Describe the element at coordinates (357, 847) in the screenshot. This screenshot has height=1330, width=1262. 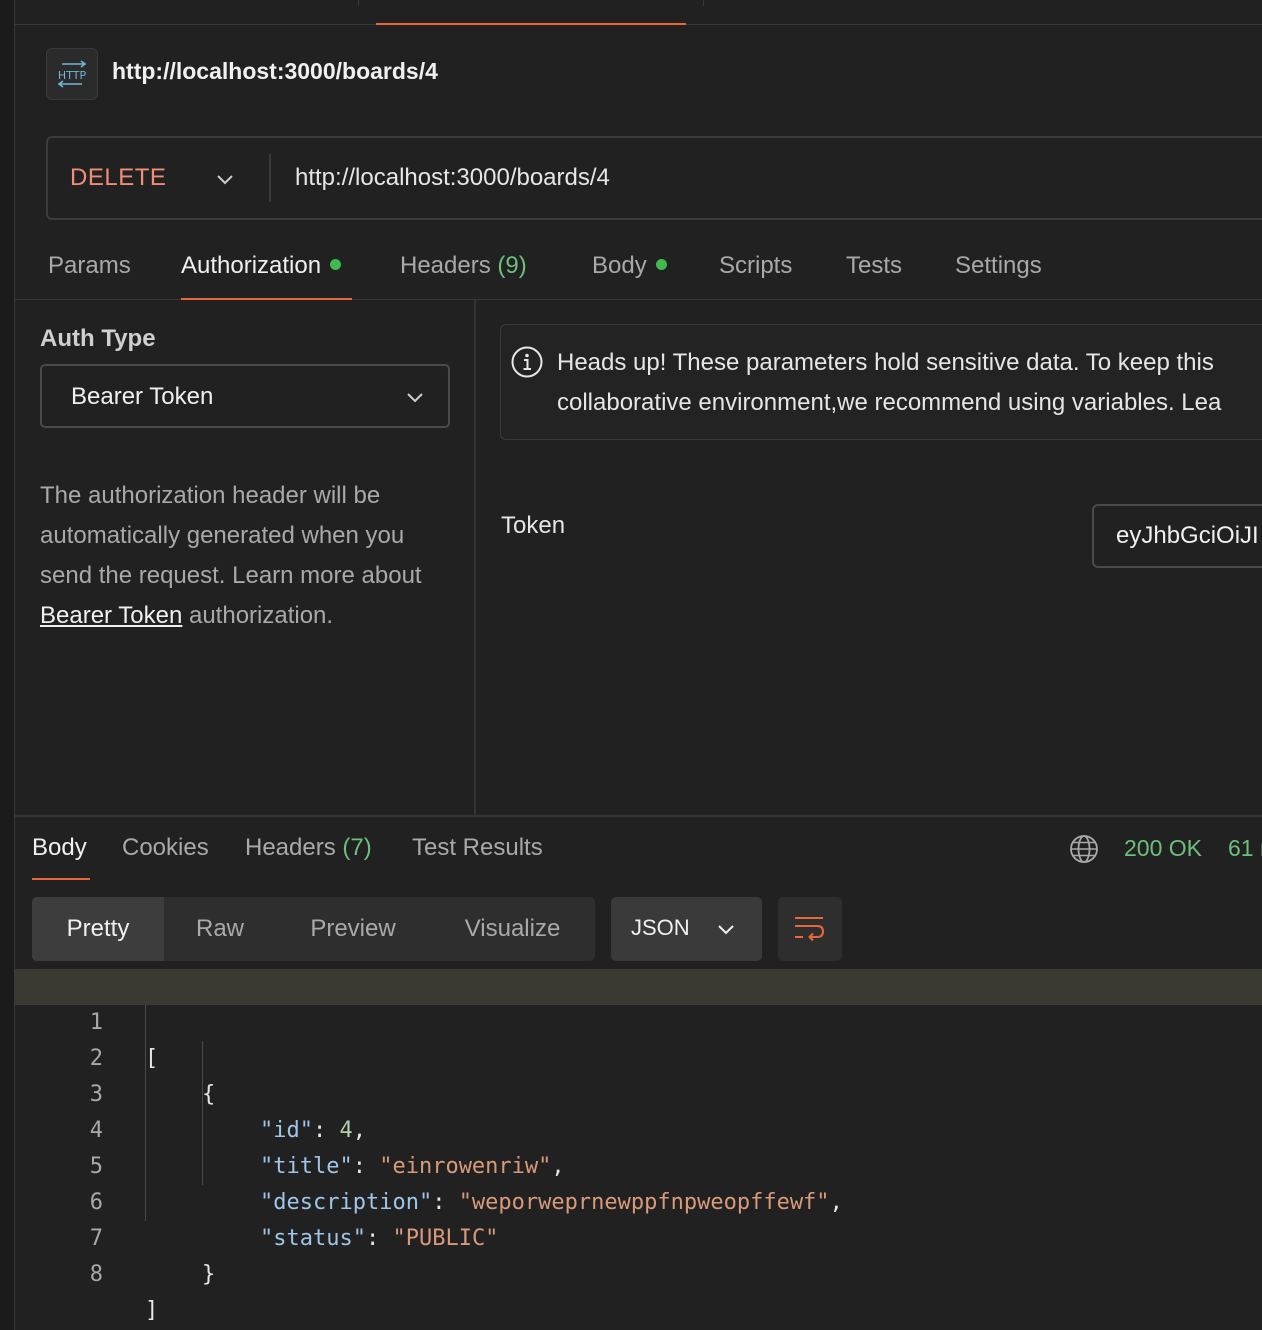
I see `tab-count: (7)` at that location.